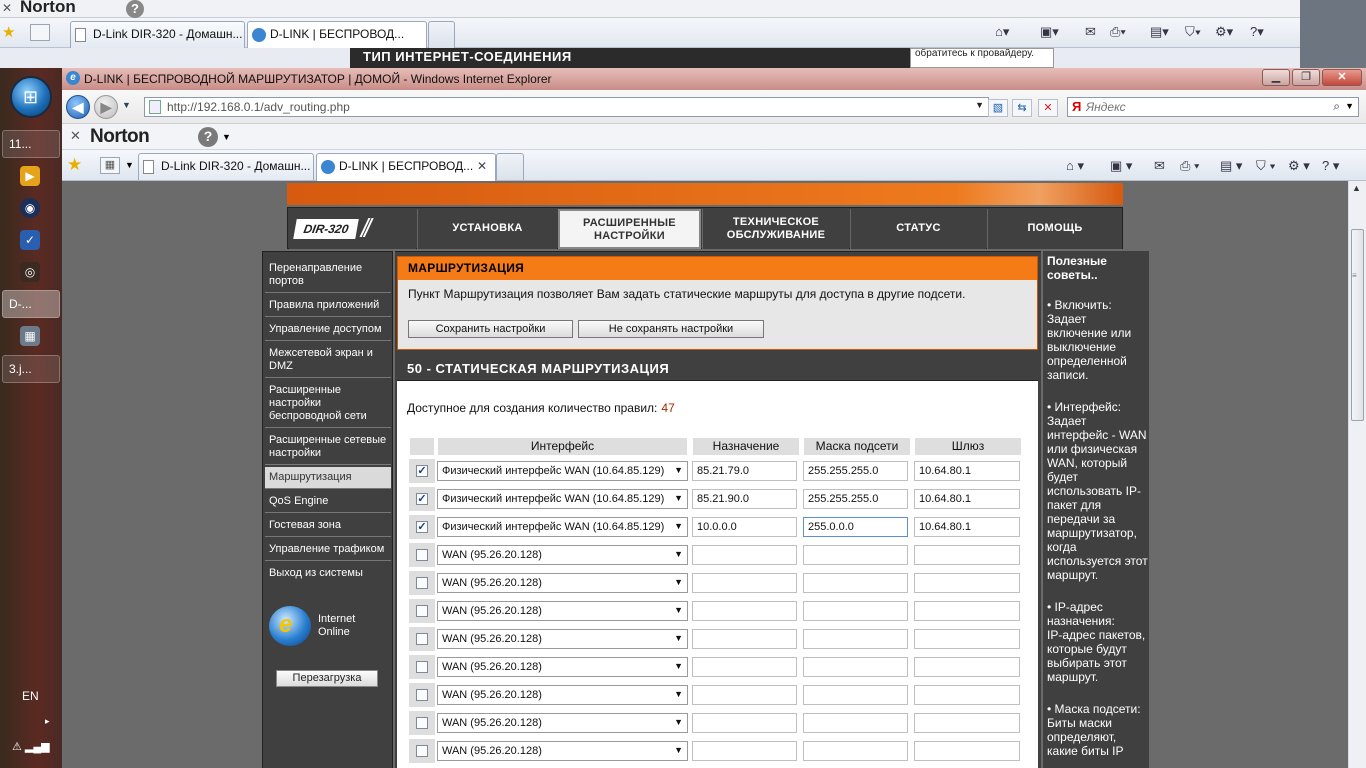 This screenshot has width=1366, height=768. I want to click on menu-item-firewall-dmz: Межсетевой экран и DMZ, so click(328, 360).